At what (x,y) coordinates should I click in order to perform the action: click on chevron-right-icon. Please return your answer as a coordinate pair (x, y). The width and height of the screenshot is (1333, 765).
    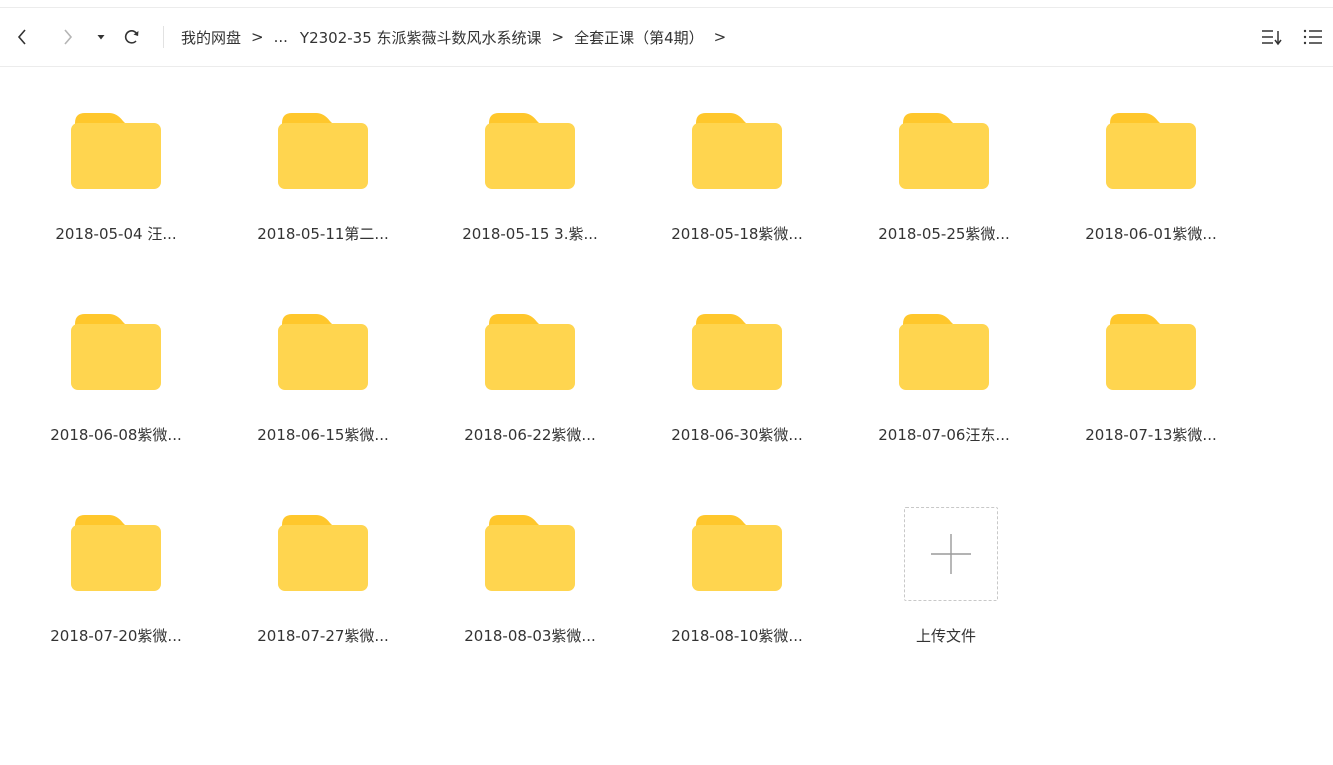
    Looking at the image, I should click on (68, 37).